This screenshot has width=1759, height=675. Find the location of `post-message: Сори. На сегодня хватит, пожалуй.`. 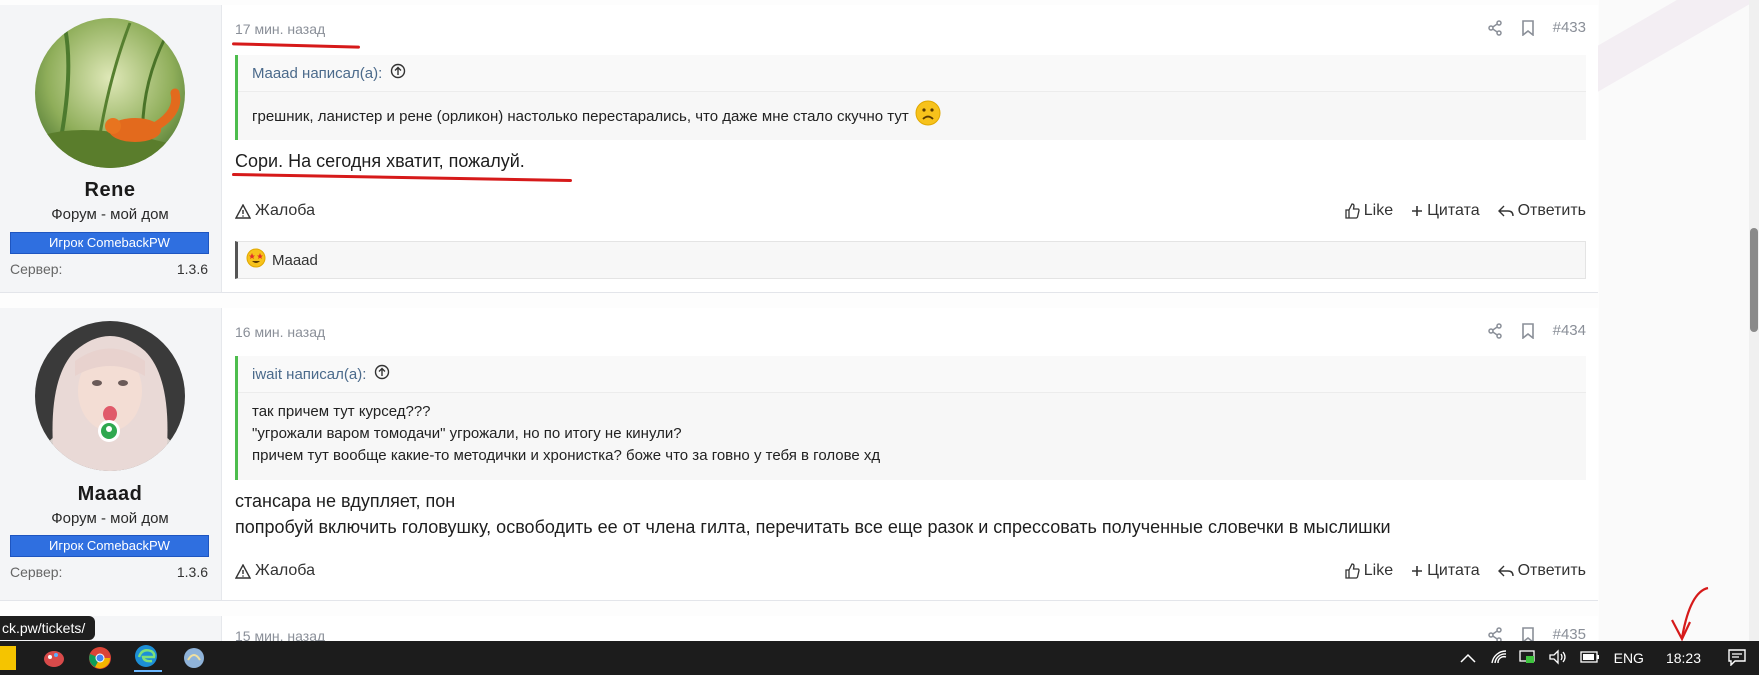

post-message: Сори. На сегодня хватит, пожалуй. is located at coordinates (380, 161).